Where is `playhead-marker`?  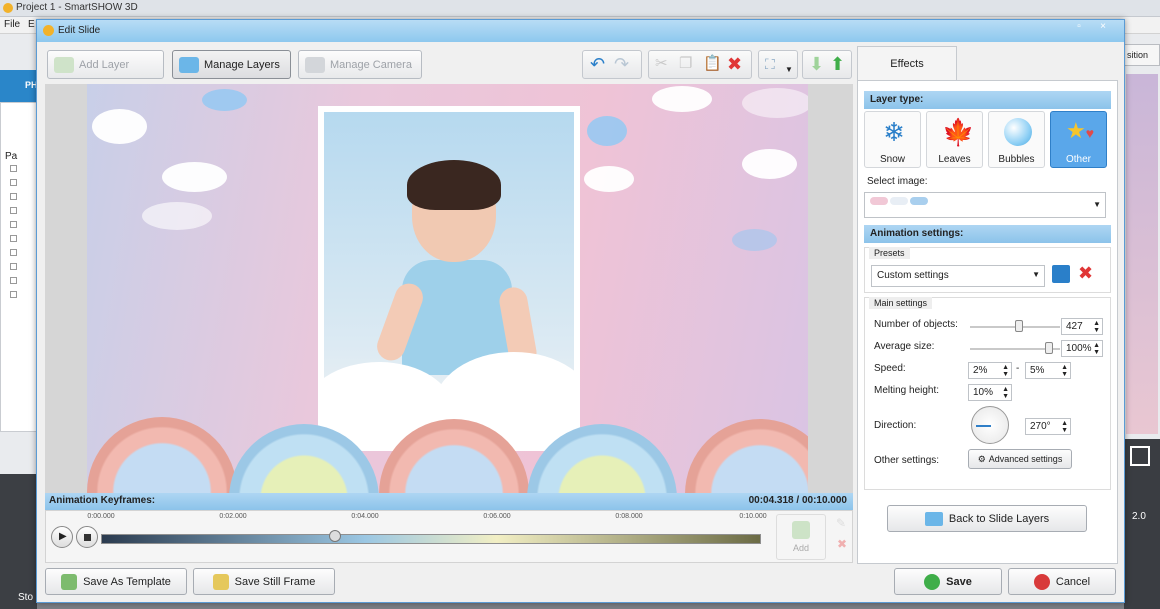
playhead-marker is located at coordinates (335, 536).